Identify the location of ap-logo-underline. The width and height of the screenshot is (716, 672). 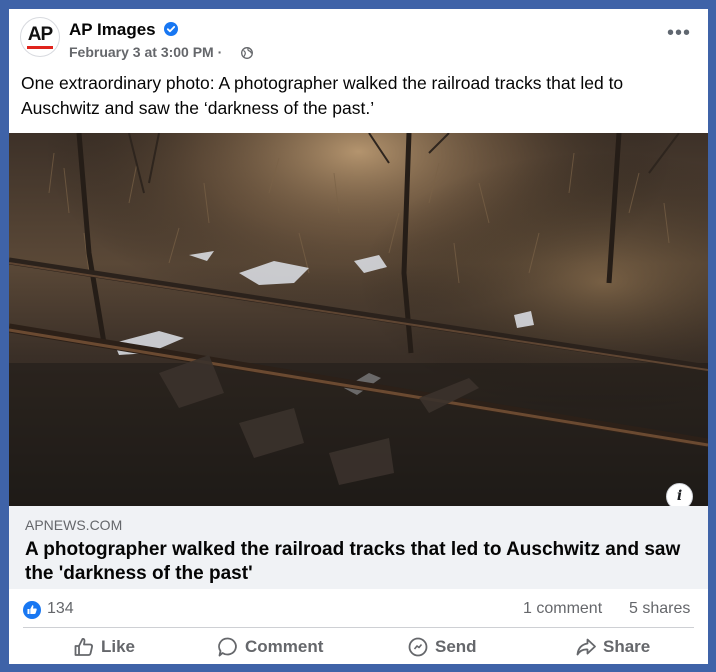
(40, 47).